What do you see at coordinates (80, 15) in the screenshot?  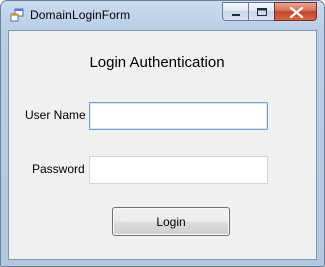 I see `window-title: DomainLoginForm` at bounding box center [80, 15].